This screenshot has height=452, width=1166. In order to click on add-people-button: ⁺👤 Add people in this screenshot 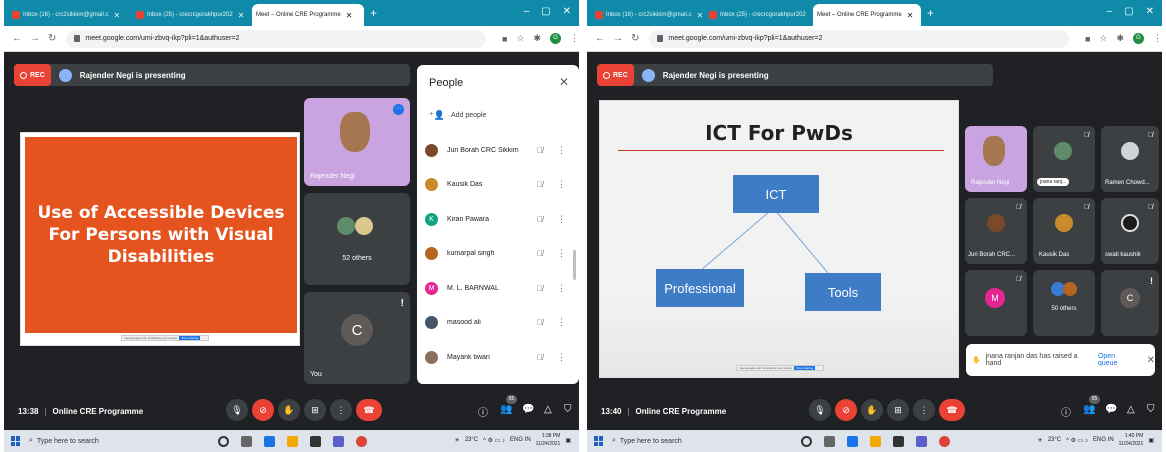, I will do `click(457, 115)`.